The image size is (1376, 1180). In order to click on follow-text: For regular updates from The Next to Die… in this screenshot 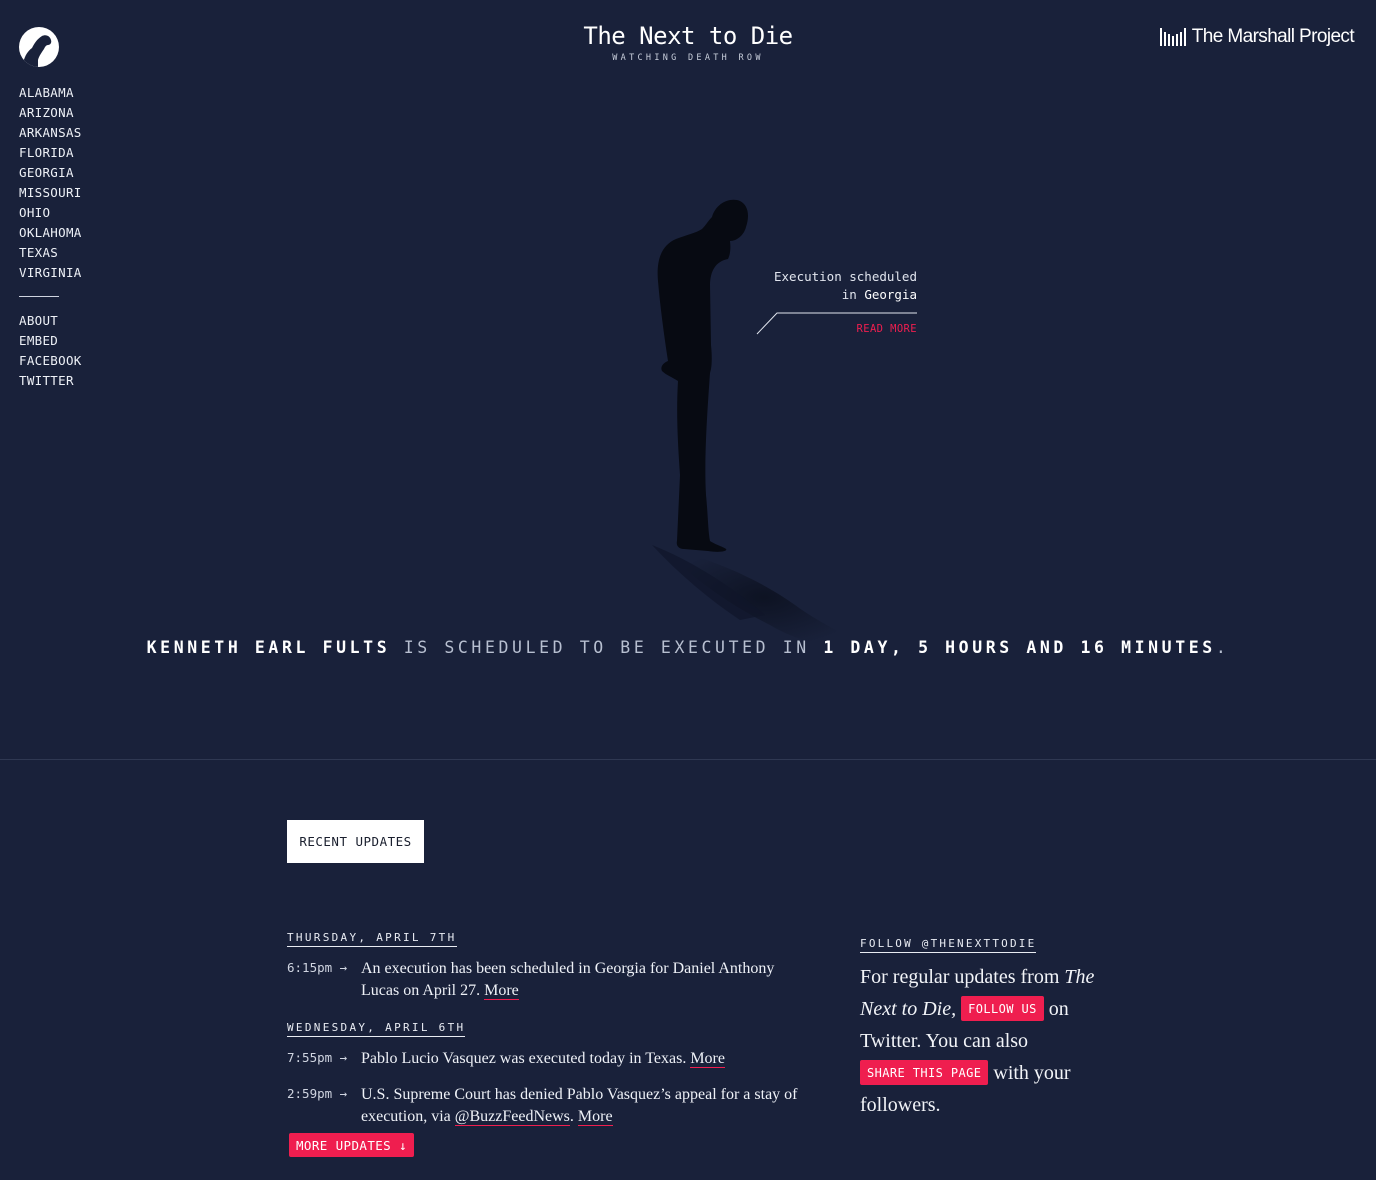, I will do `click(980, 1041)`.